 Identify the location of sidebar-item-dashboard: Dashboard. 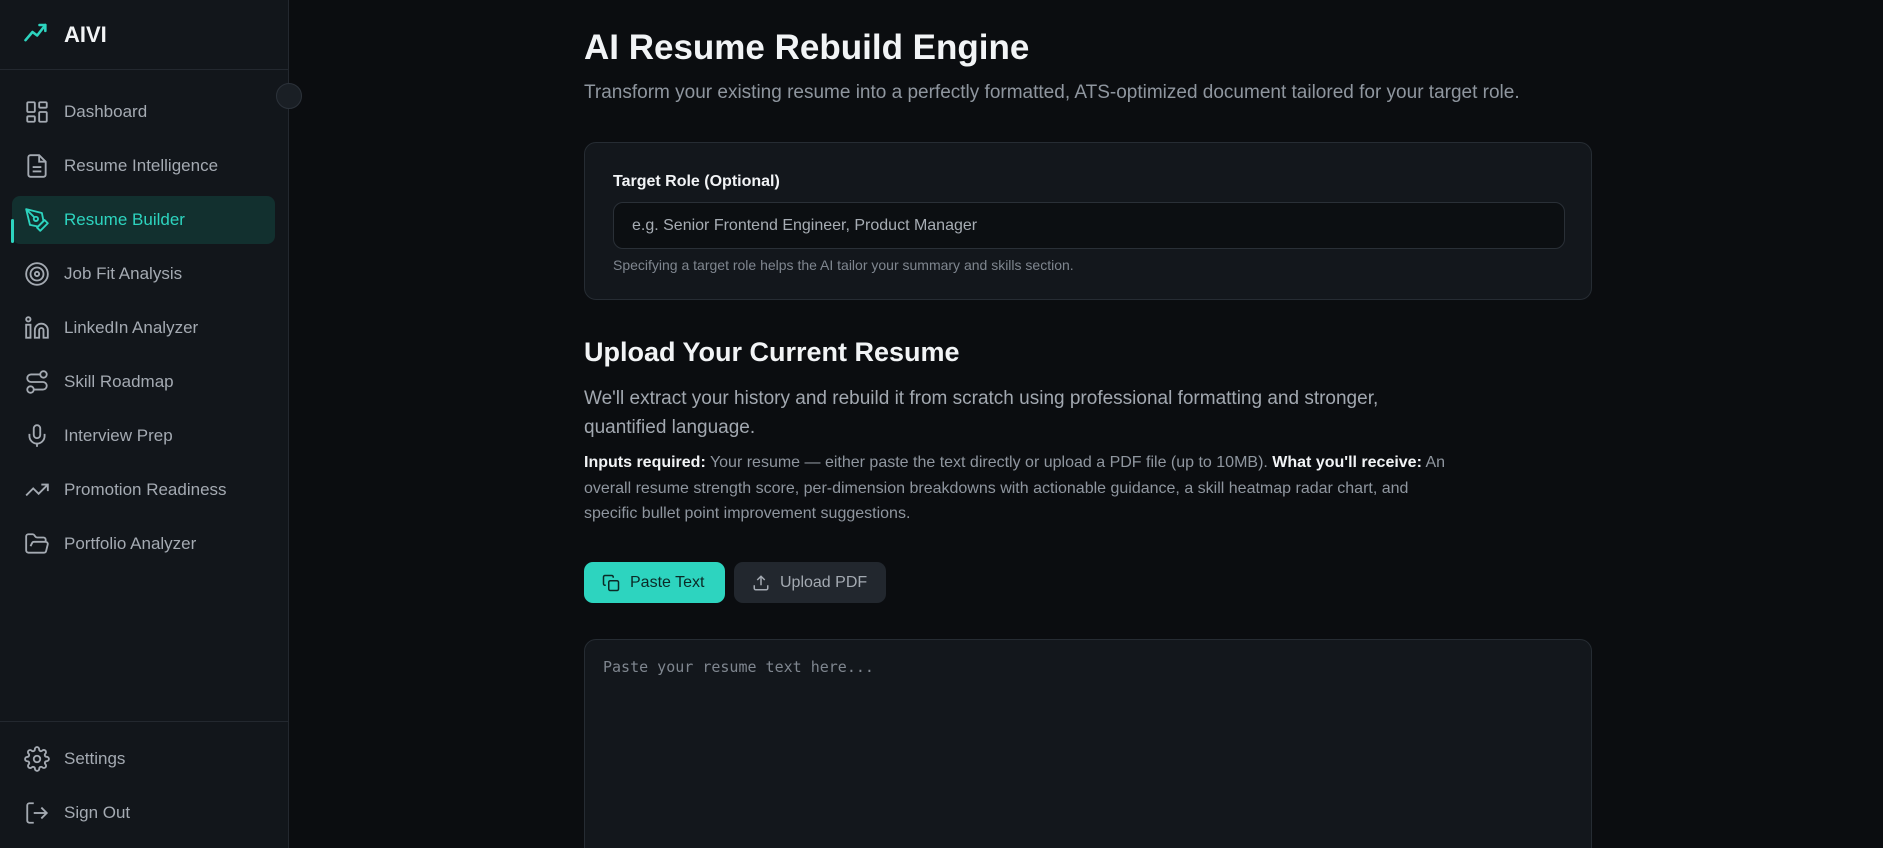
(143, 112).